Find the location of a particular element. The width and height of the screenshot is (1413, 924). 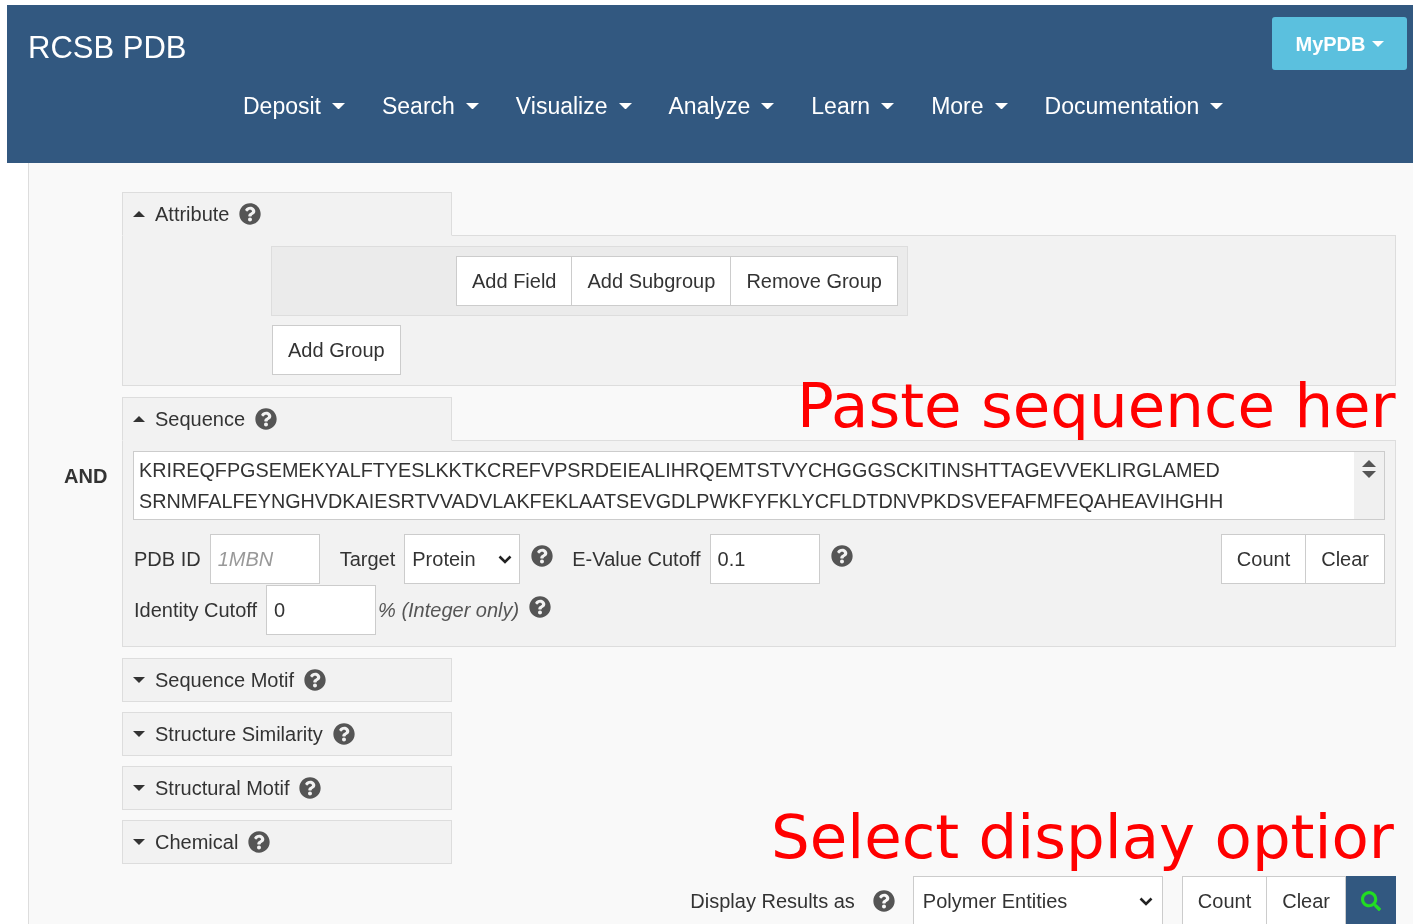

group-title: Sequence Motif is located at coordinates (224, 680).